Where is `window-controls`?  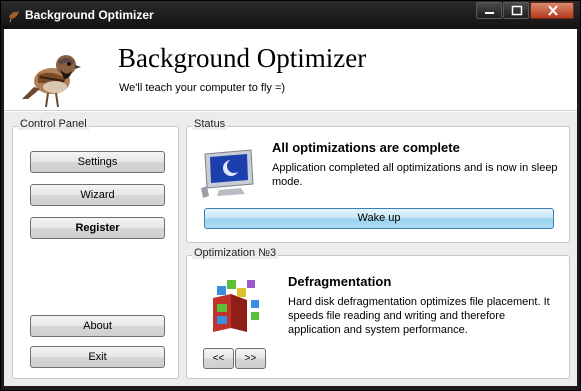
window-controls is located at coordinates (524, 10).